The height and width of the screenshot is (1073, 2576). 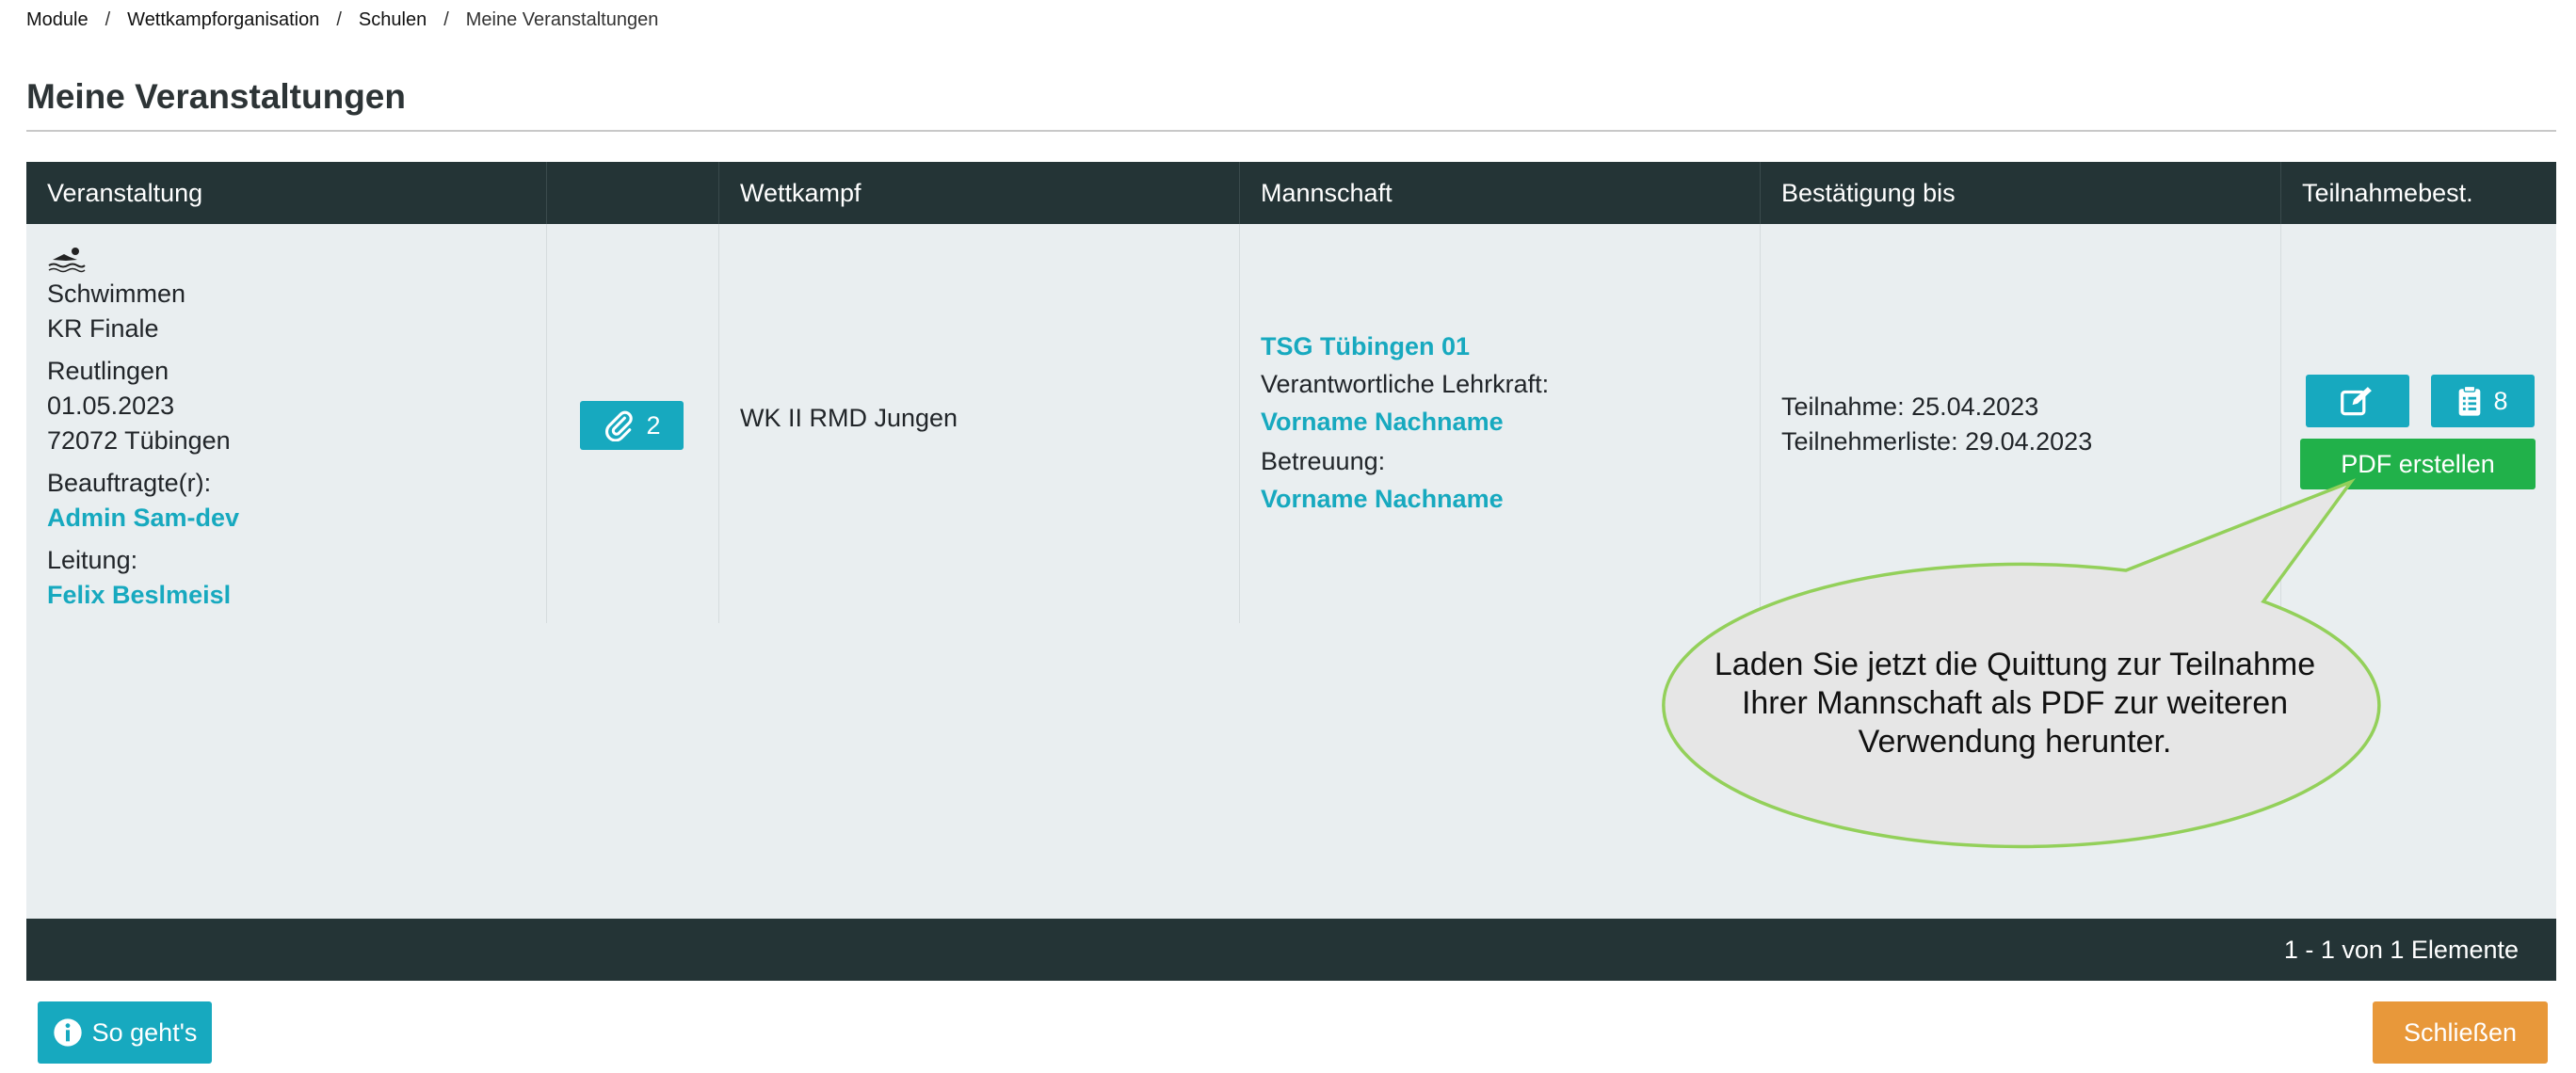 What do you see at coordinates (2483, 401) in the screenshot?
I see `participant-list-button: 8` at bounding box center [2483, 401].